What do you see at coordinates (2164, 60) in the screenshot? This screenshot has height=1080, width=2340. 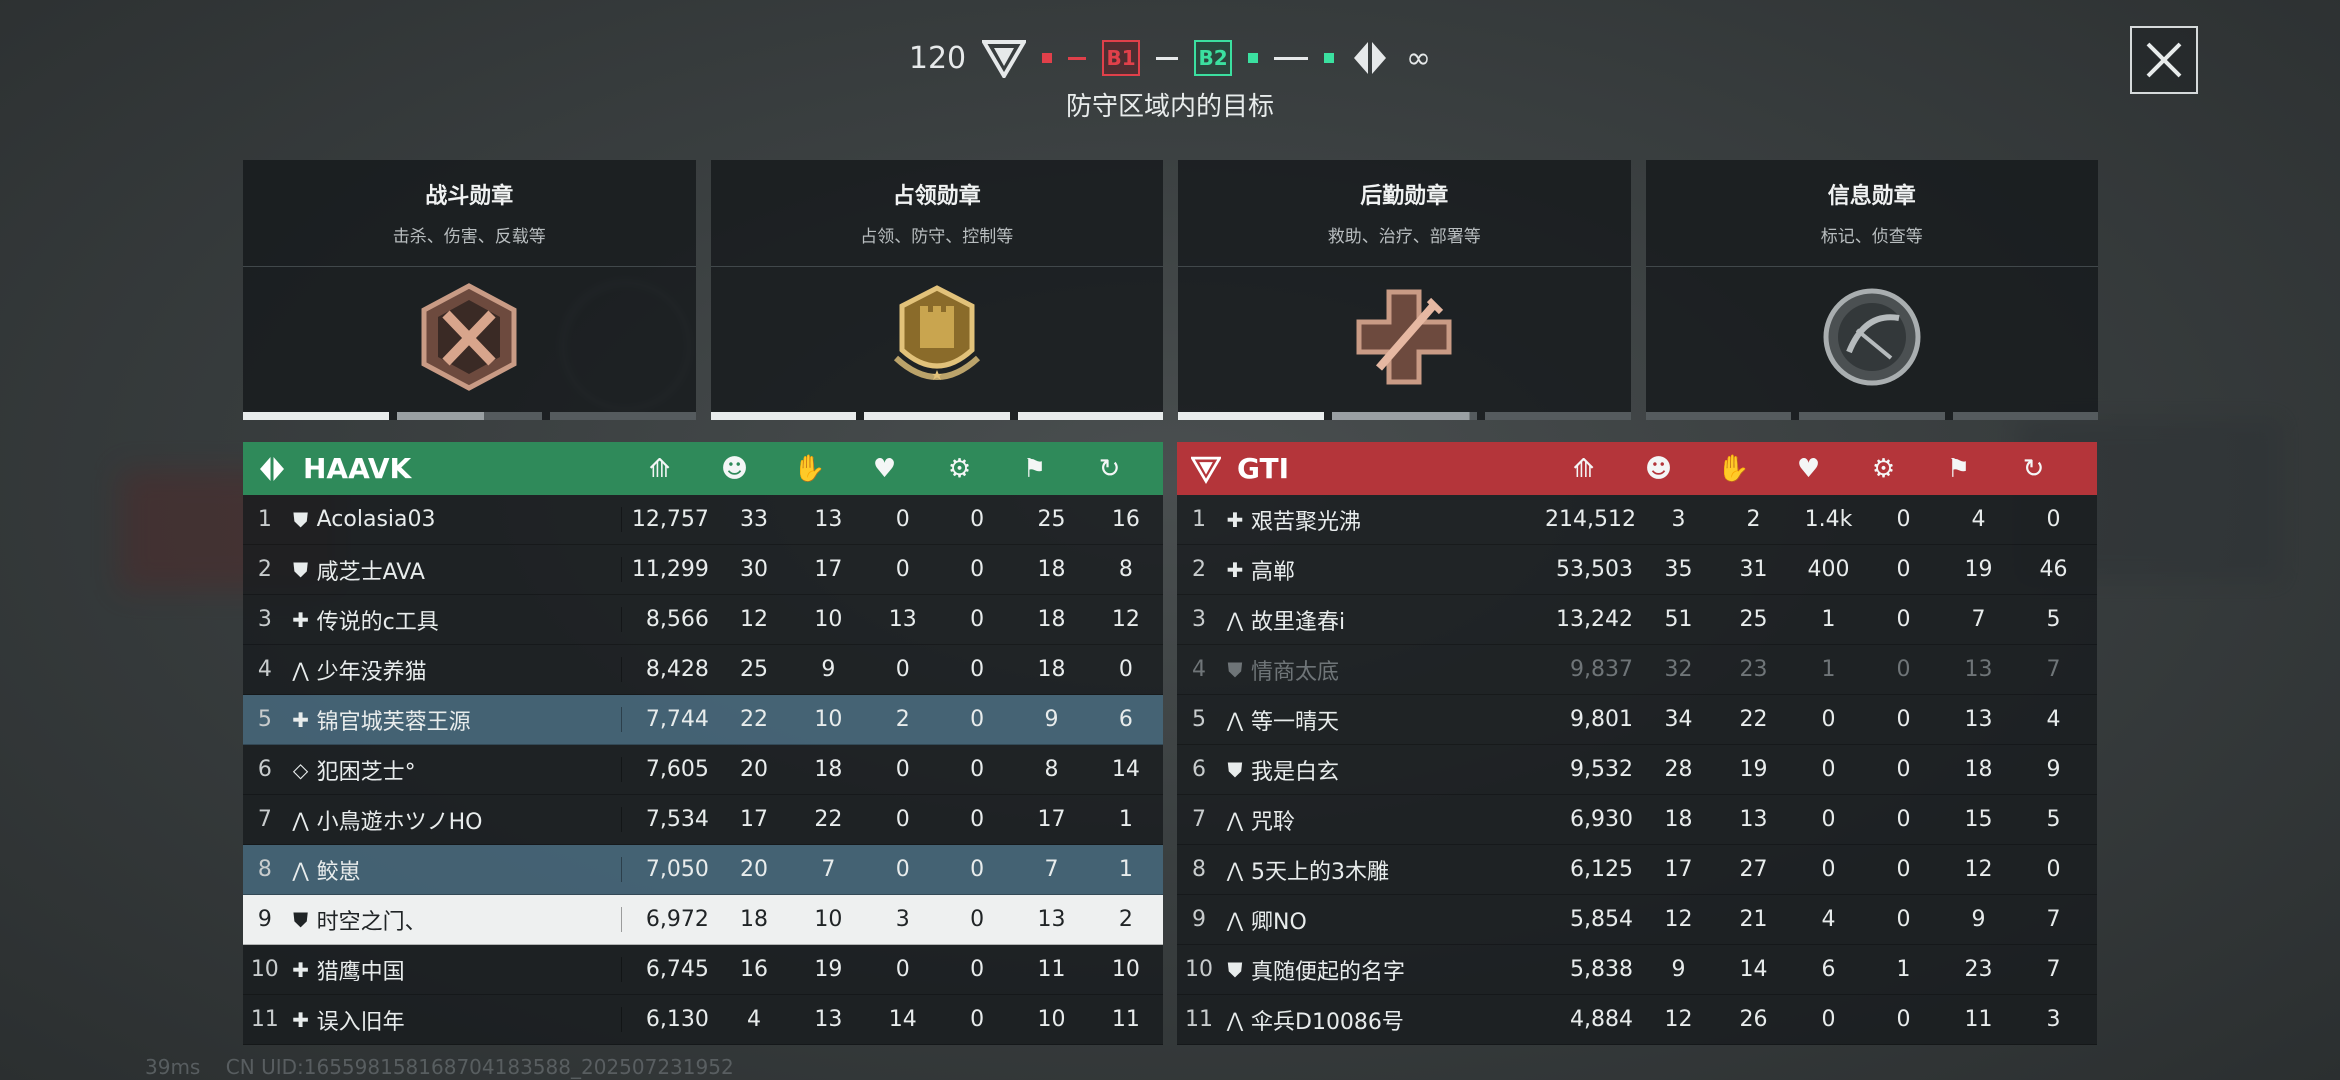 I see `close-button` at bounding box center [2164, 60].